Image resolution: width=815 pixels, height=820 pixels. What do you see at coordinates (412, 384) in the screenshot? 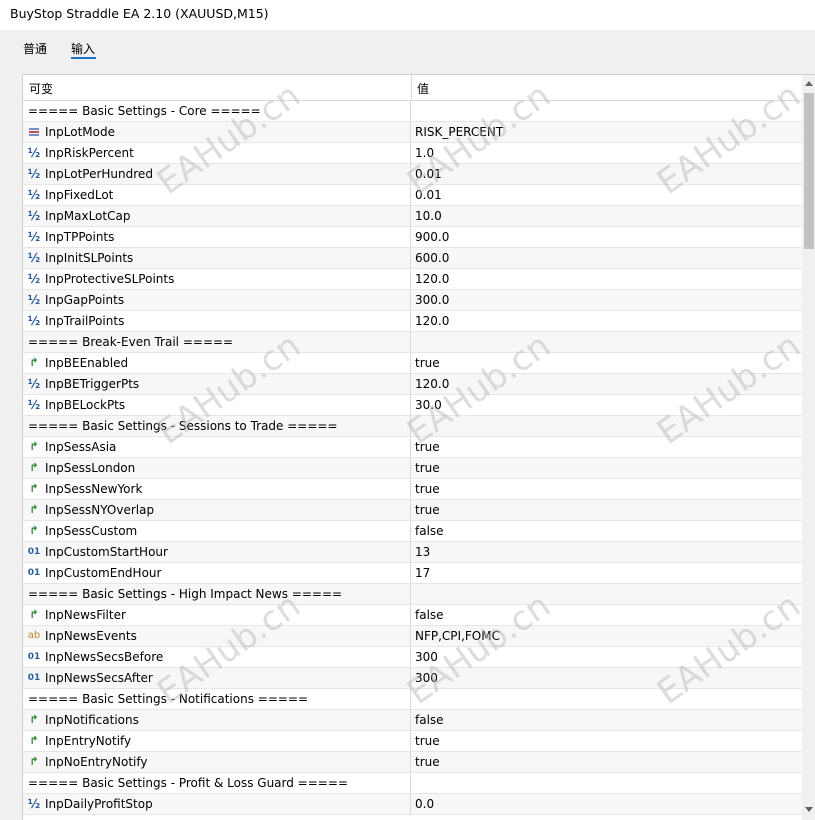
I see `parameter-row: ½ InpBETriggerPts 120.0` at bounding box center [412, 384].